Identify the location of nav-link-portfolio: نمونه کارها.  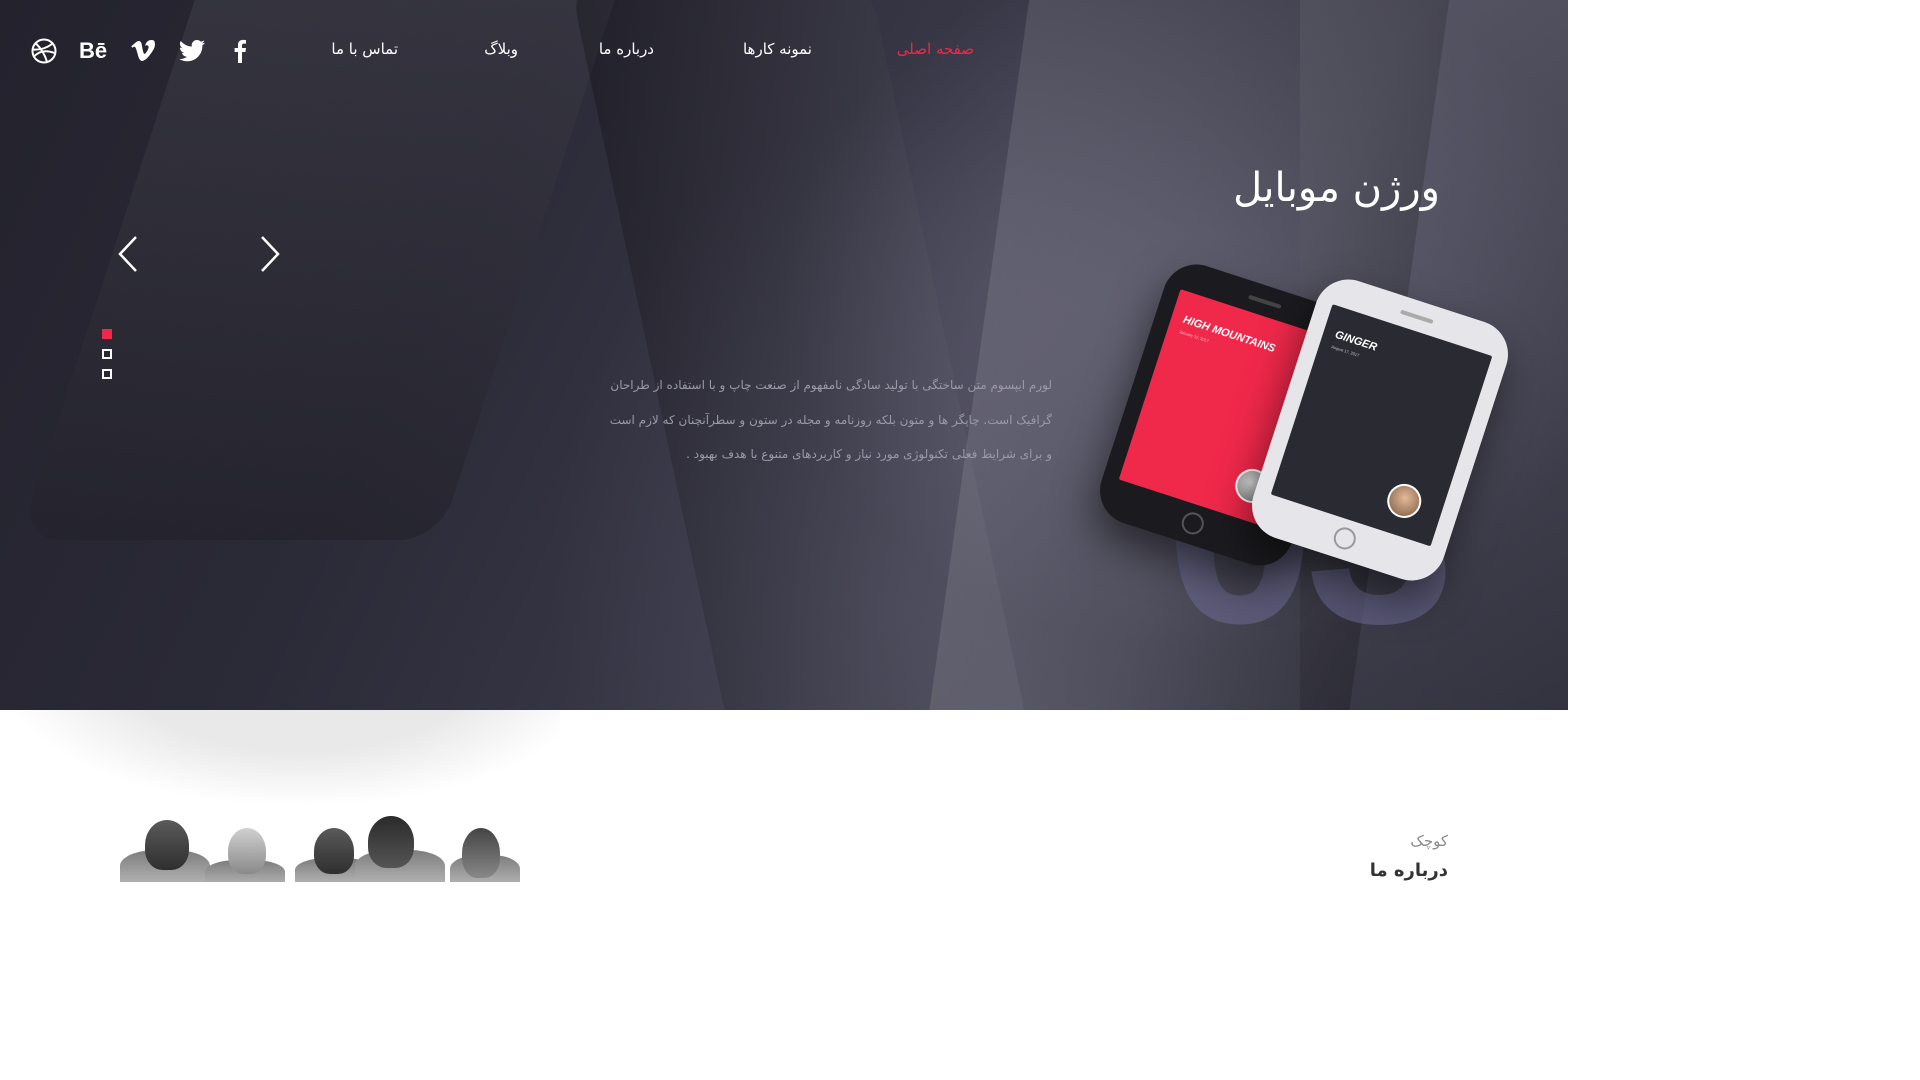
(777, 49).